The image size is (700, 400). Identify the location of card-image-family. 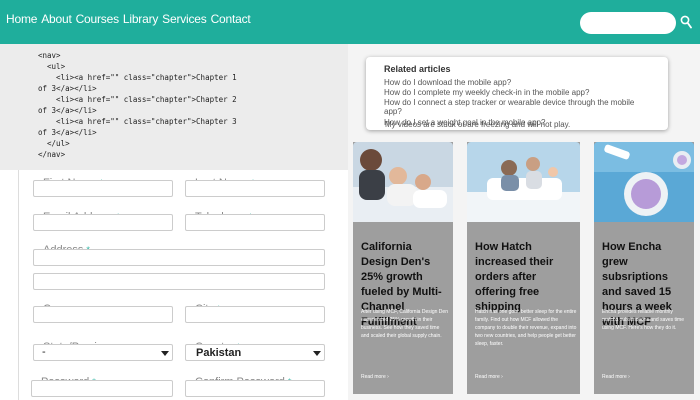
(403, 182).